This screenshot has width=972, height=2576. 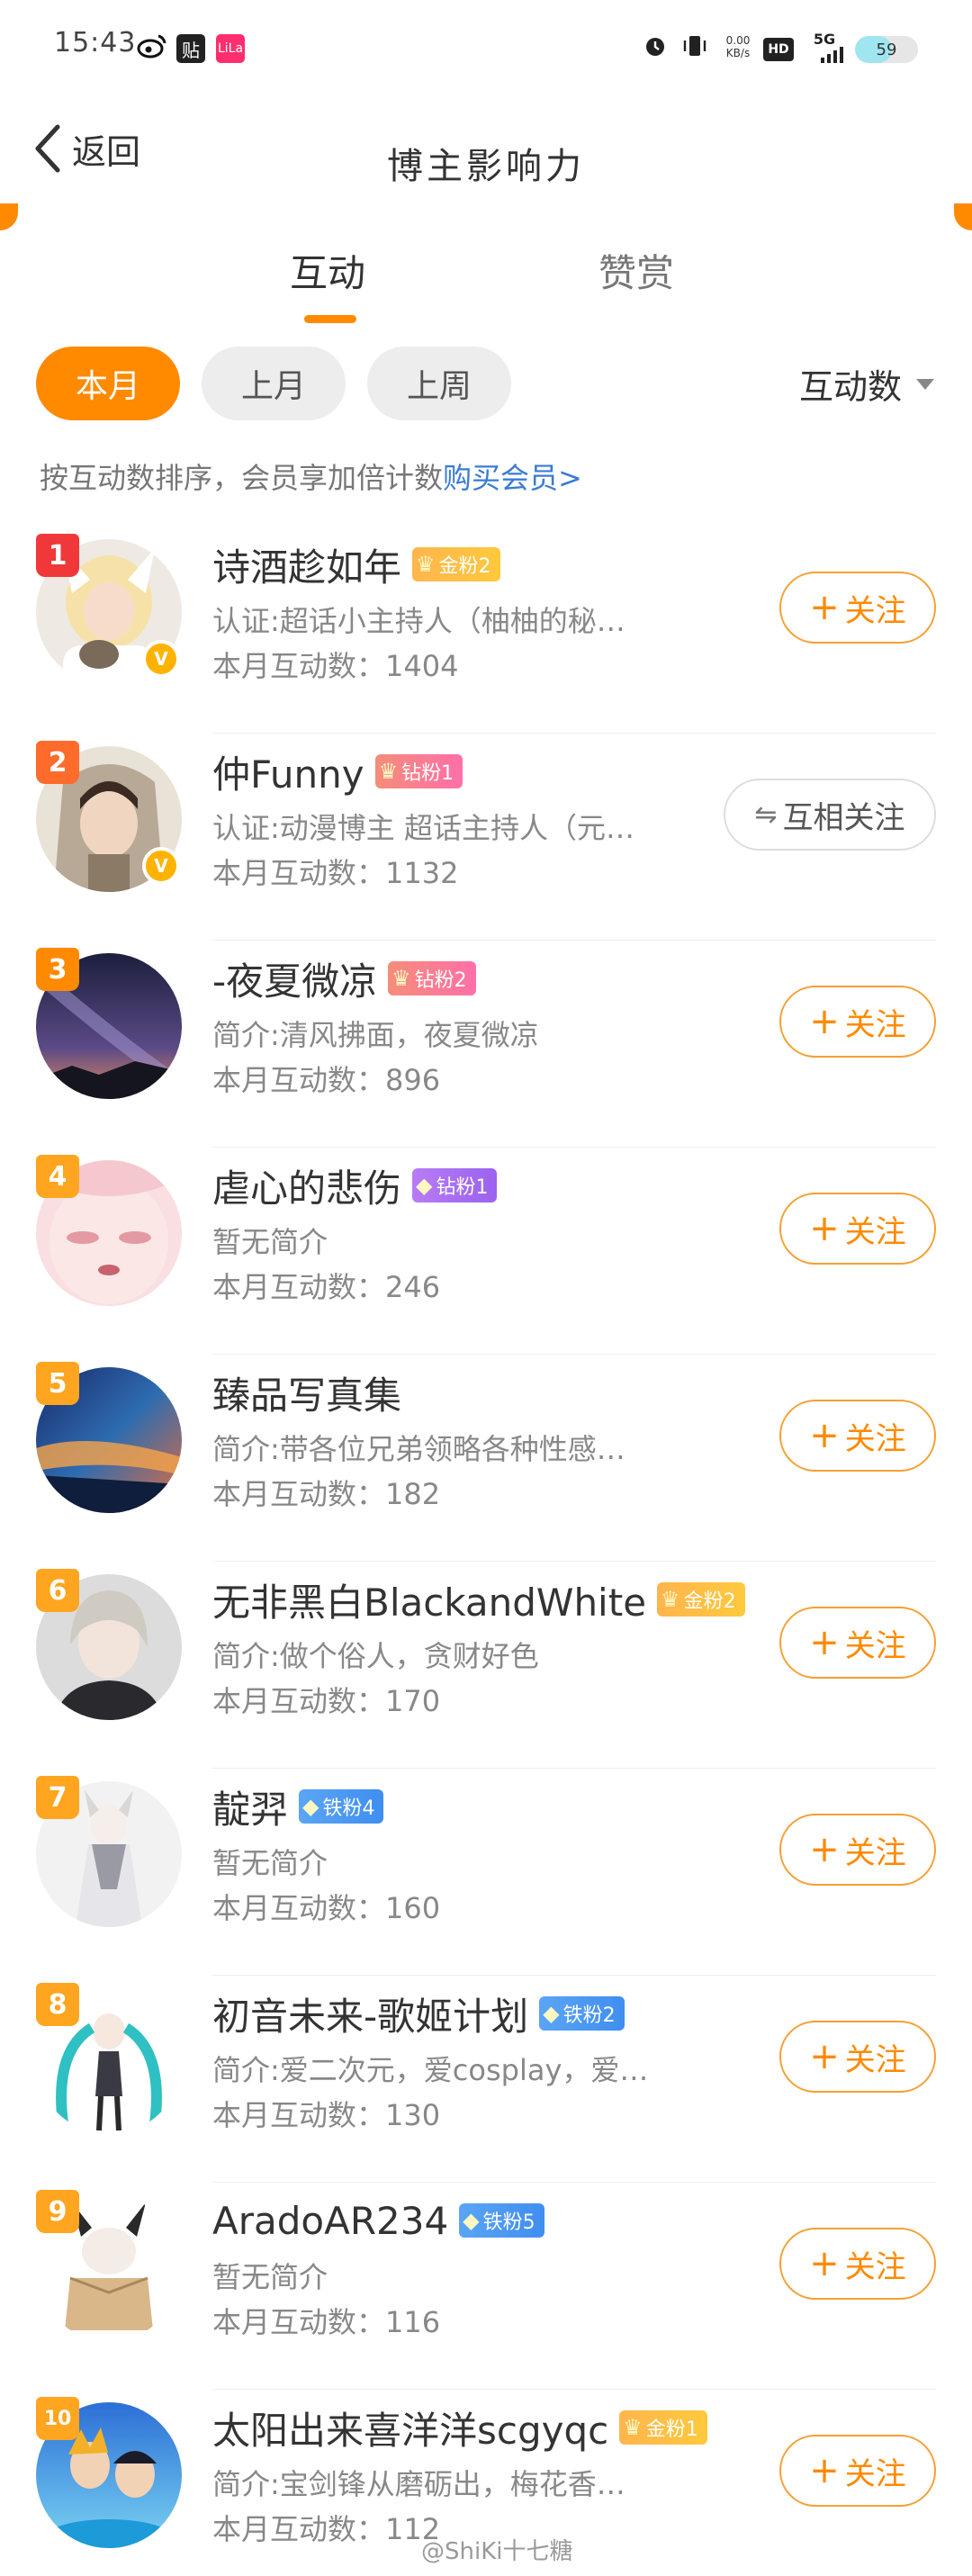 I want to click on fan-level-badge: ◆ 铁粉2, so click(x=582, y=2013).